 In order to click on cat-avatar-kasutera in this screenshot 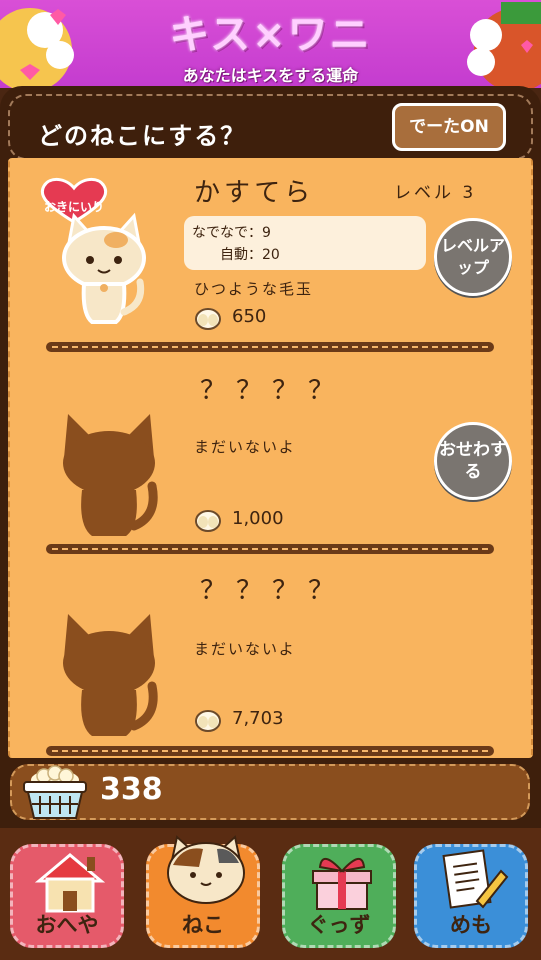, I will do `click(104, 268)`.